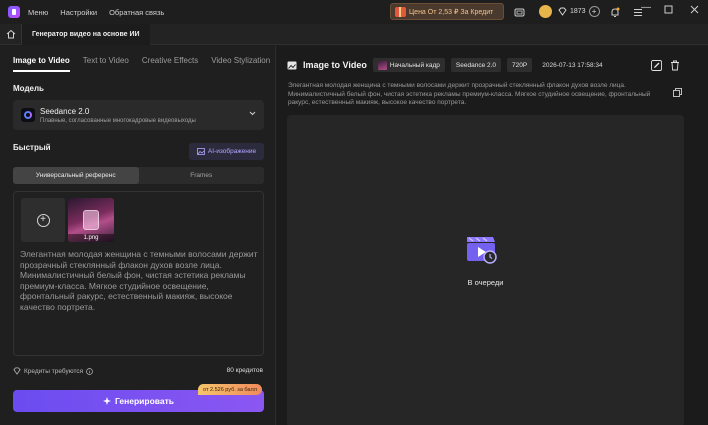 Image resolution: width=708 pixels, height=425 pixels. Describe the element at coordinates (244, 370) in the screenshot. I see `credits-required-amount: 80 кредитов` at that location.